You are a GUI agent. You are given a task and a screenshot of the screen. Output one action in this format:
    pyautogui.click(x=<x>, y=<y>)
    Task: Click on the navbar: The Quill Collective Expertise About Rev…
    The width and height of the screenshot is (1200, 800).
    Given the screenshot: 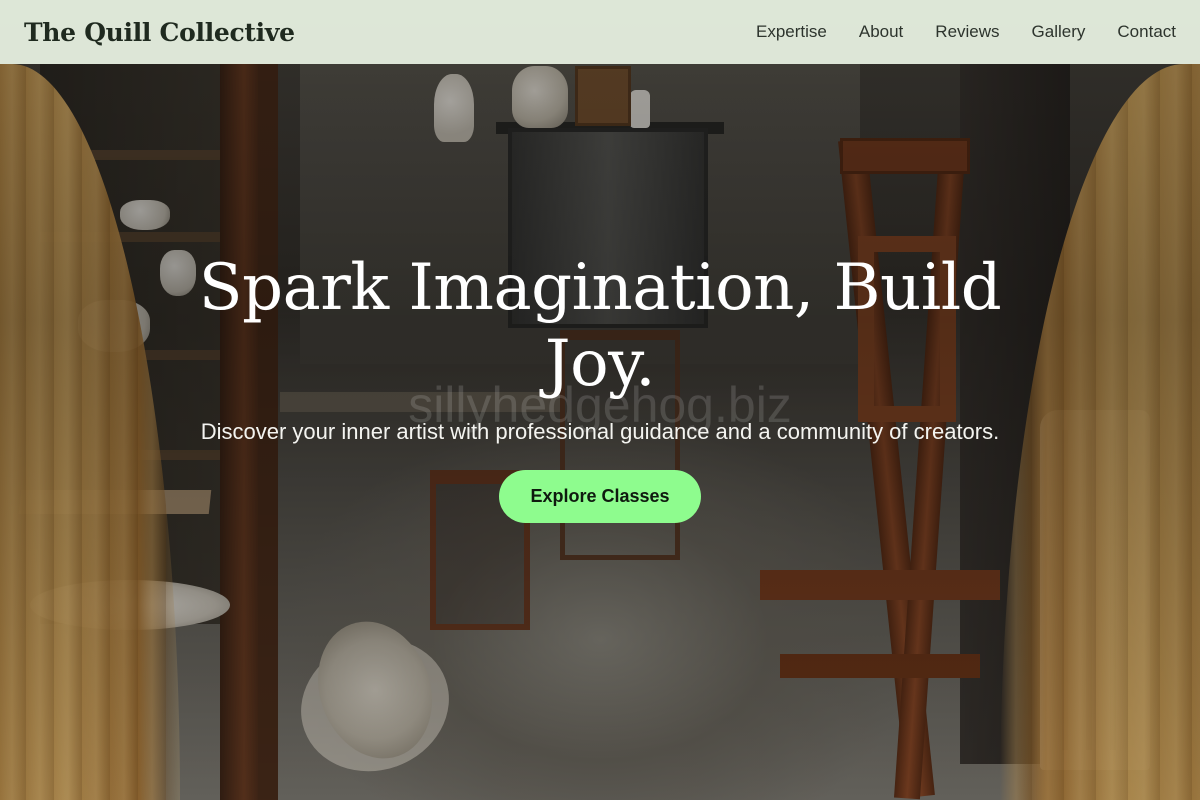 What is the action you would take?
    pyautogui.click(x=600, y=32)
    